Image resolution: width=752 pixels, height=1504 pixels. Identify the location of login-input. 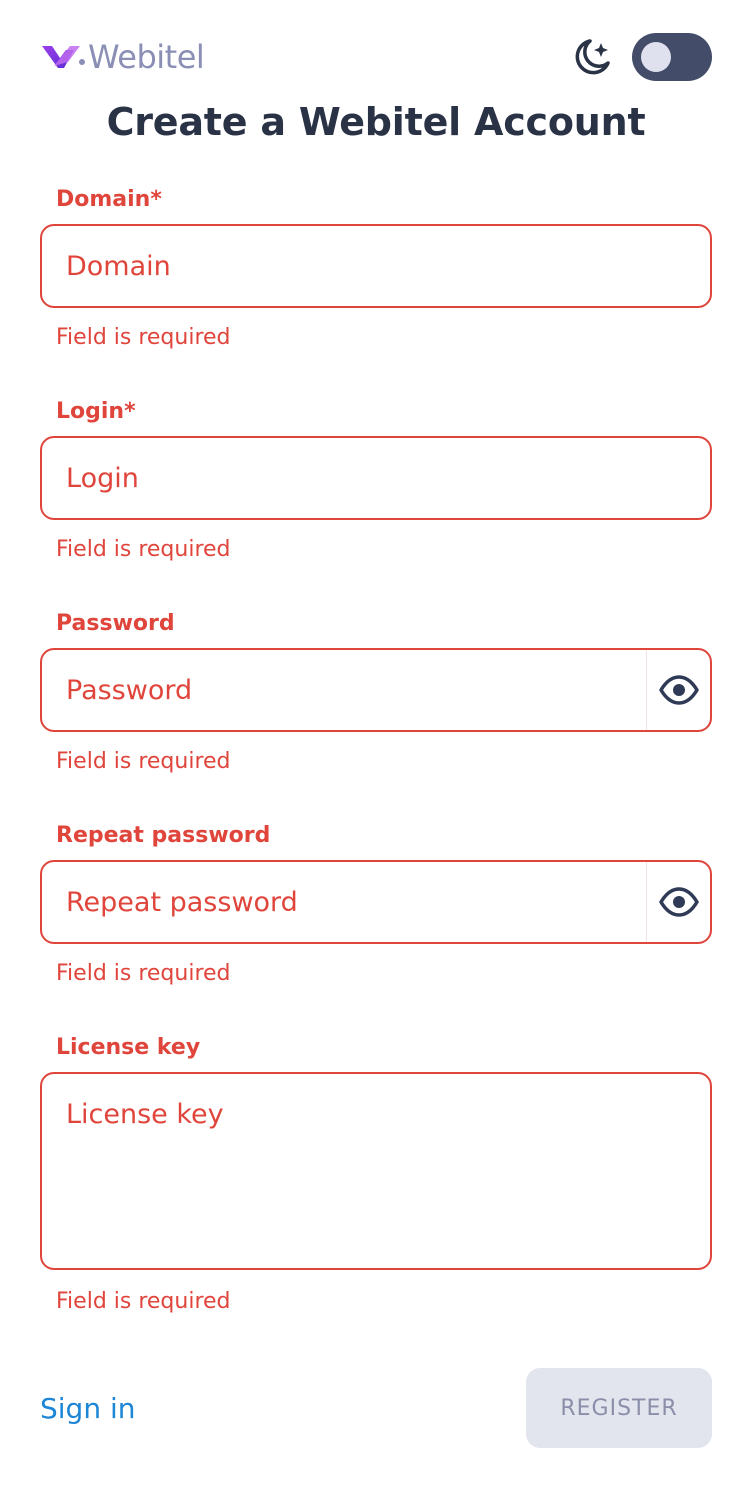
(376, 478).